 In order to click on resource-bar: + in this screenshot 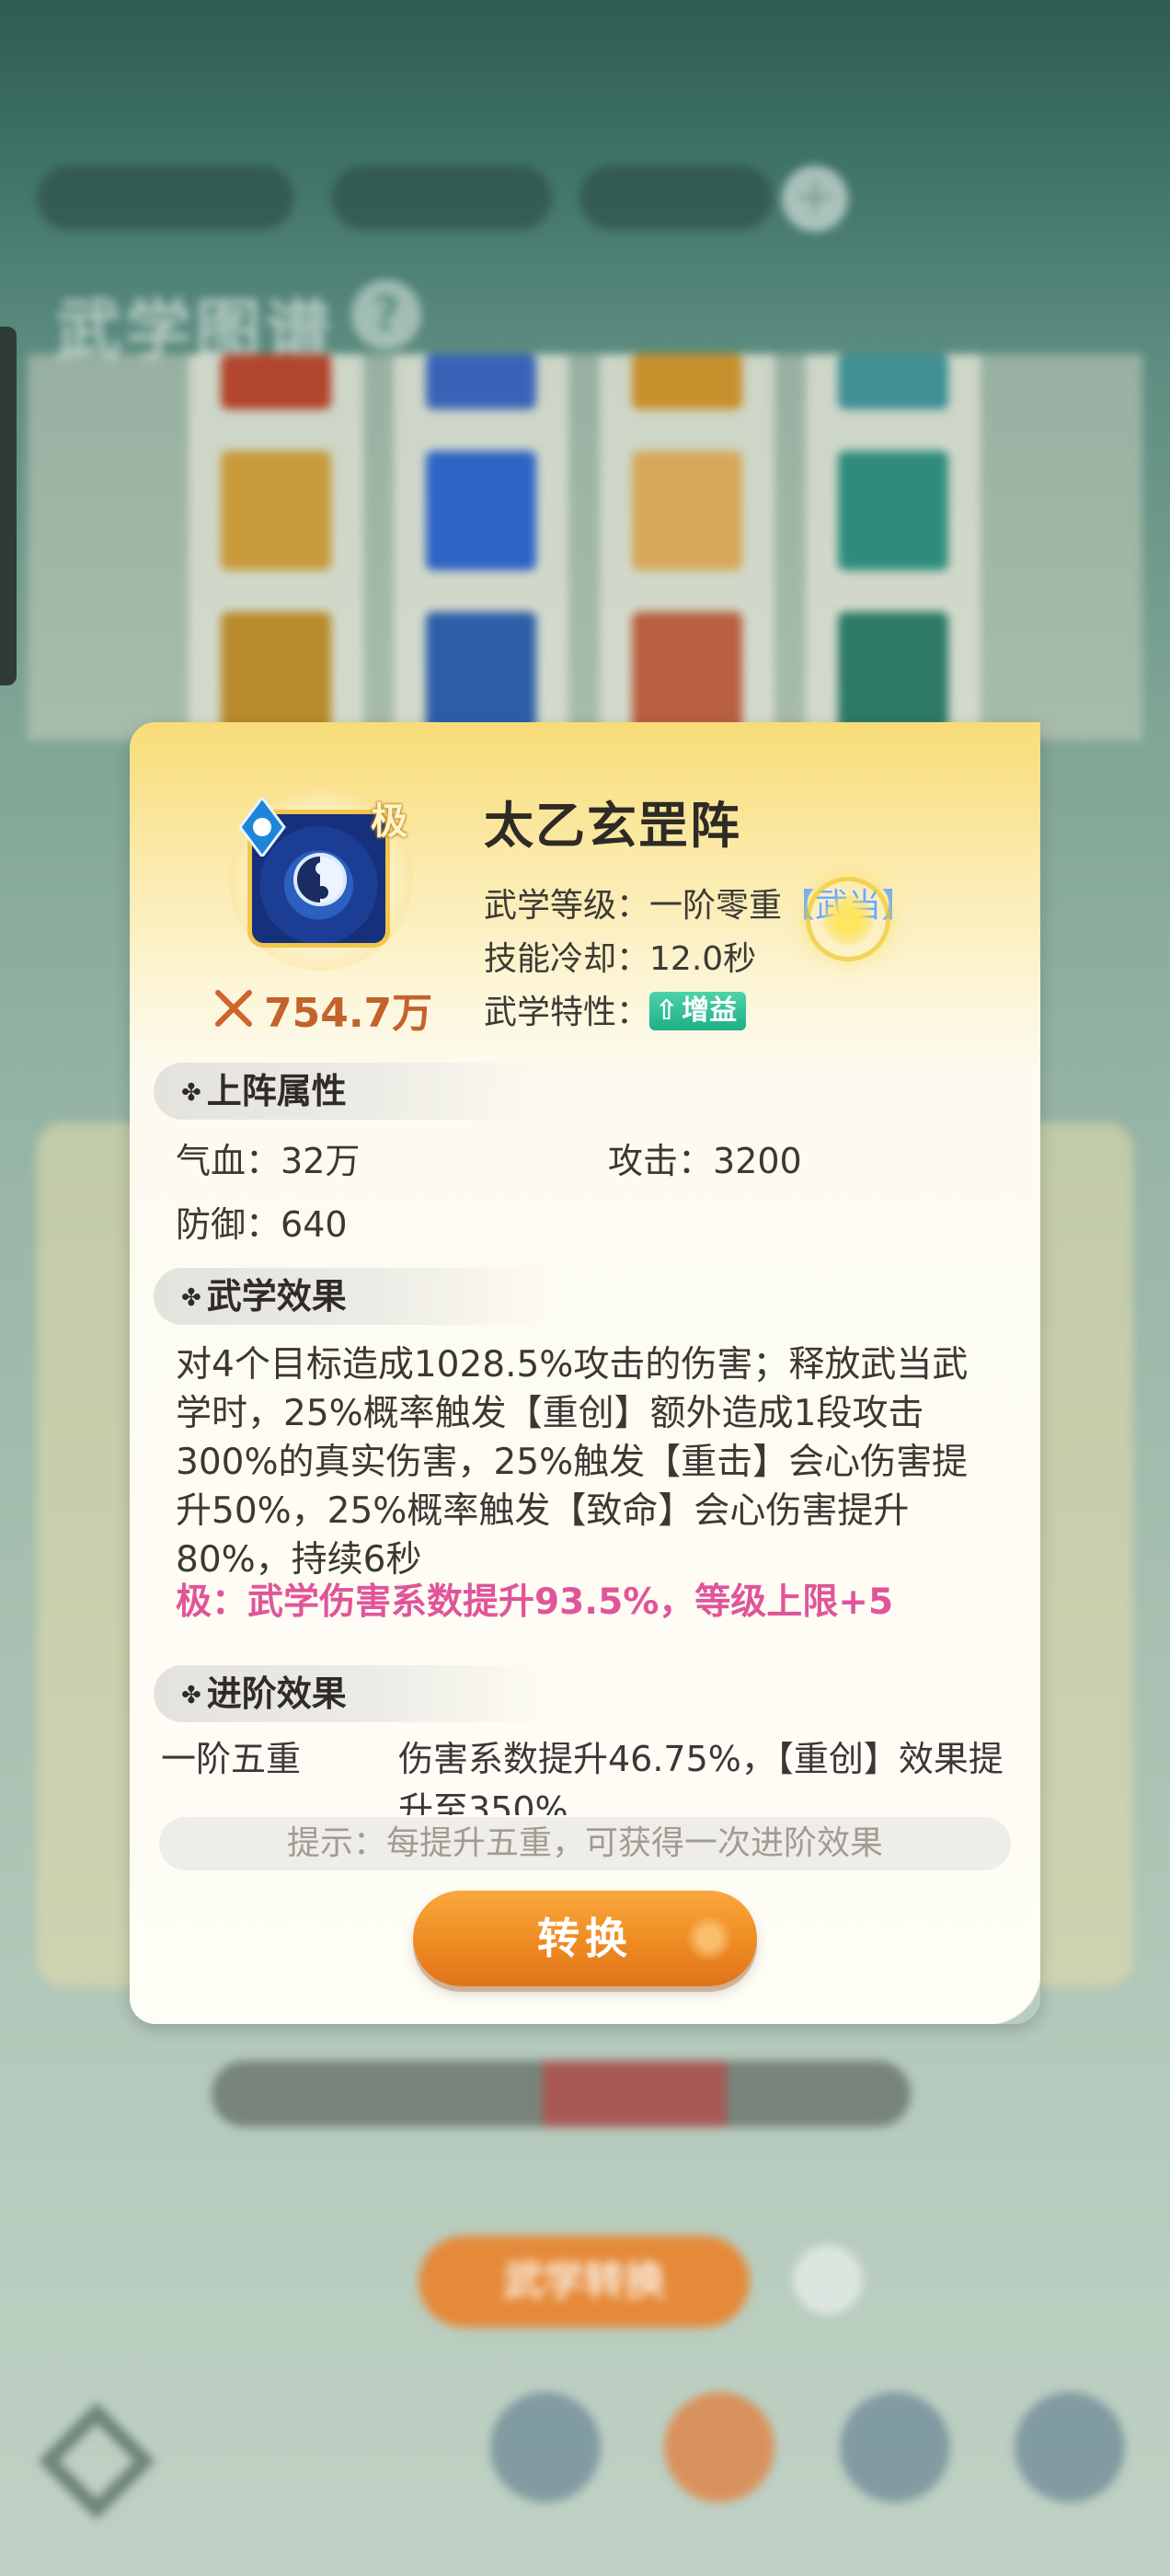, I will do `click(442, 202)`.